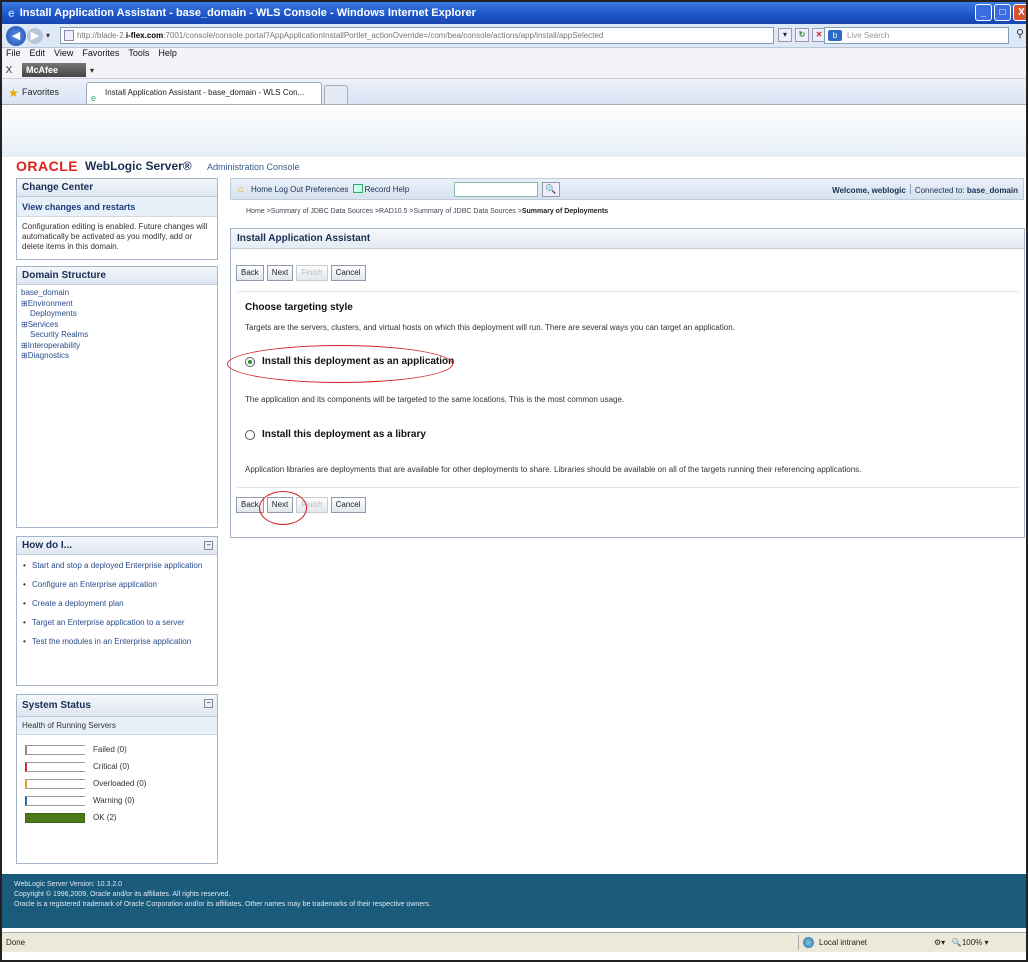 The height and width of the screenshot is (962, 1028). Describe the element at coordinates (348, 273) in the screenshot. I see `cancel-button: Cancel` at that location.